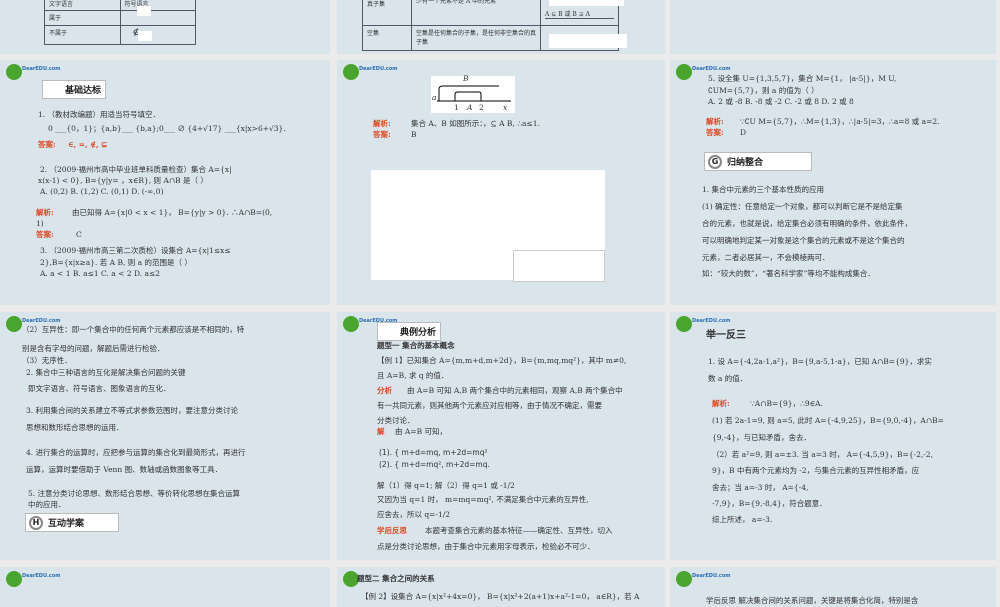  I want to click on fig-label-2: 2, so click(481, 107).